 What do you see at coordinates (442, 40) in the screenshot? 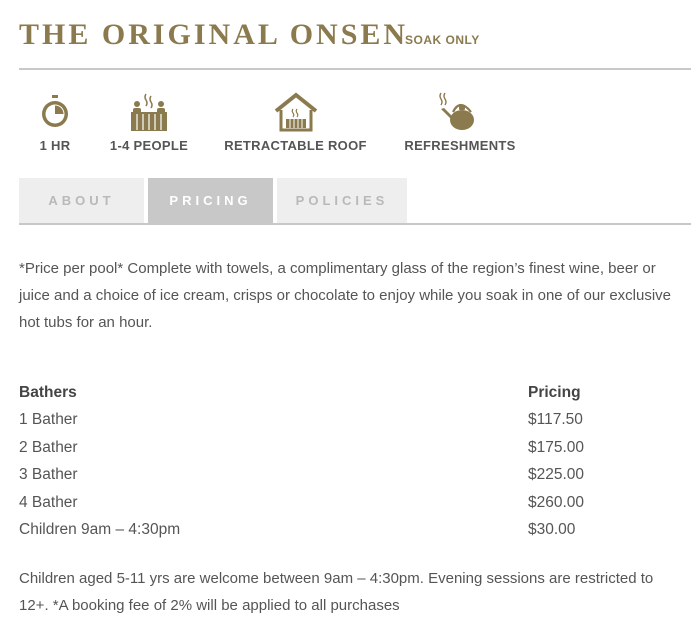
I see `page-subtitle: SOAK ONLY` at bounding box center [442, 40].